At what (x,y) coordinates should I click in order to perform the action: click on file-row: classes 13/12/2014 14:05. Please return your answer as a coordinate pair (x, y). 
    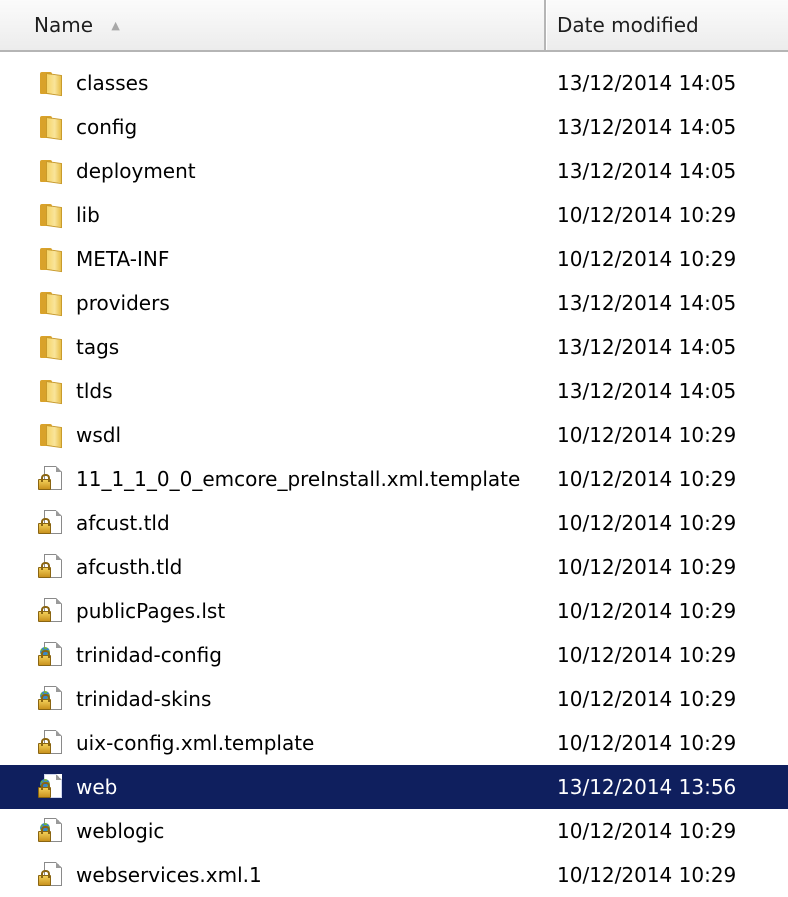
    Looking at the image, I should click on (394, 83).